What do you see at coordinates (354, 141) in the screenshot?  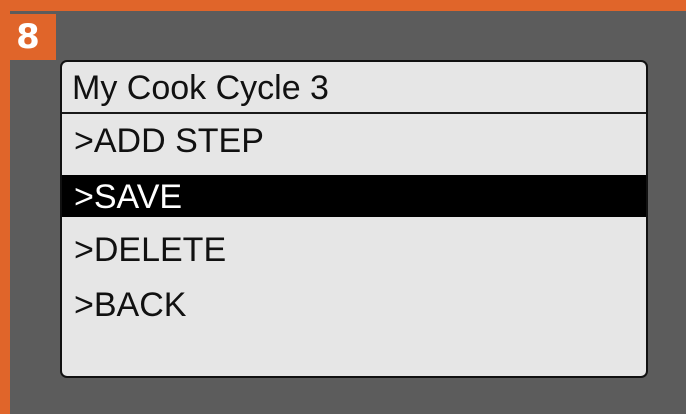 I see `menu-item-add-step: >ADD STEP` at bounding box center [354, 141].